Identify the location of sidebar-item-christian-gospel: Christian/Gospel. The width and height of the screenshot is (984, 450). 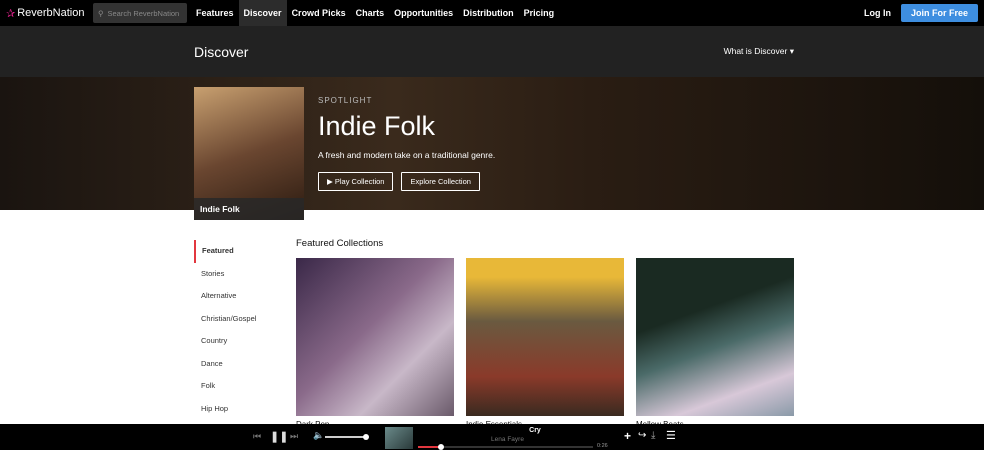
(239, 319).